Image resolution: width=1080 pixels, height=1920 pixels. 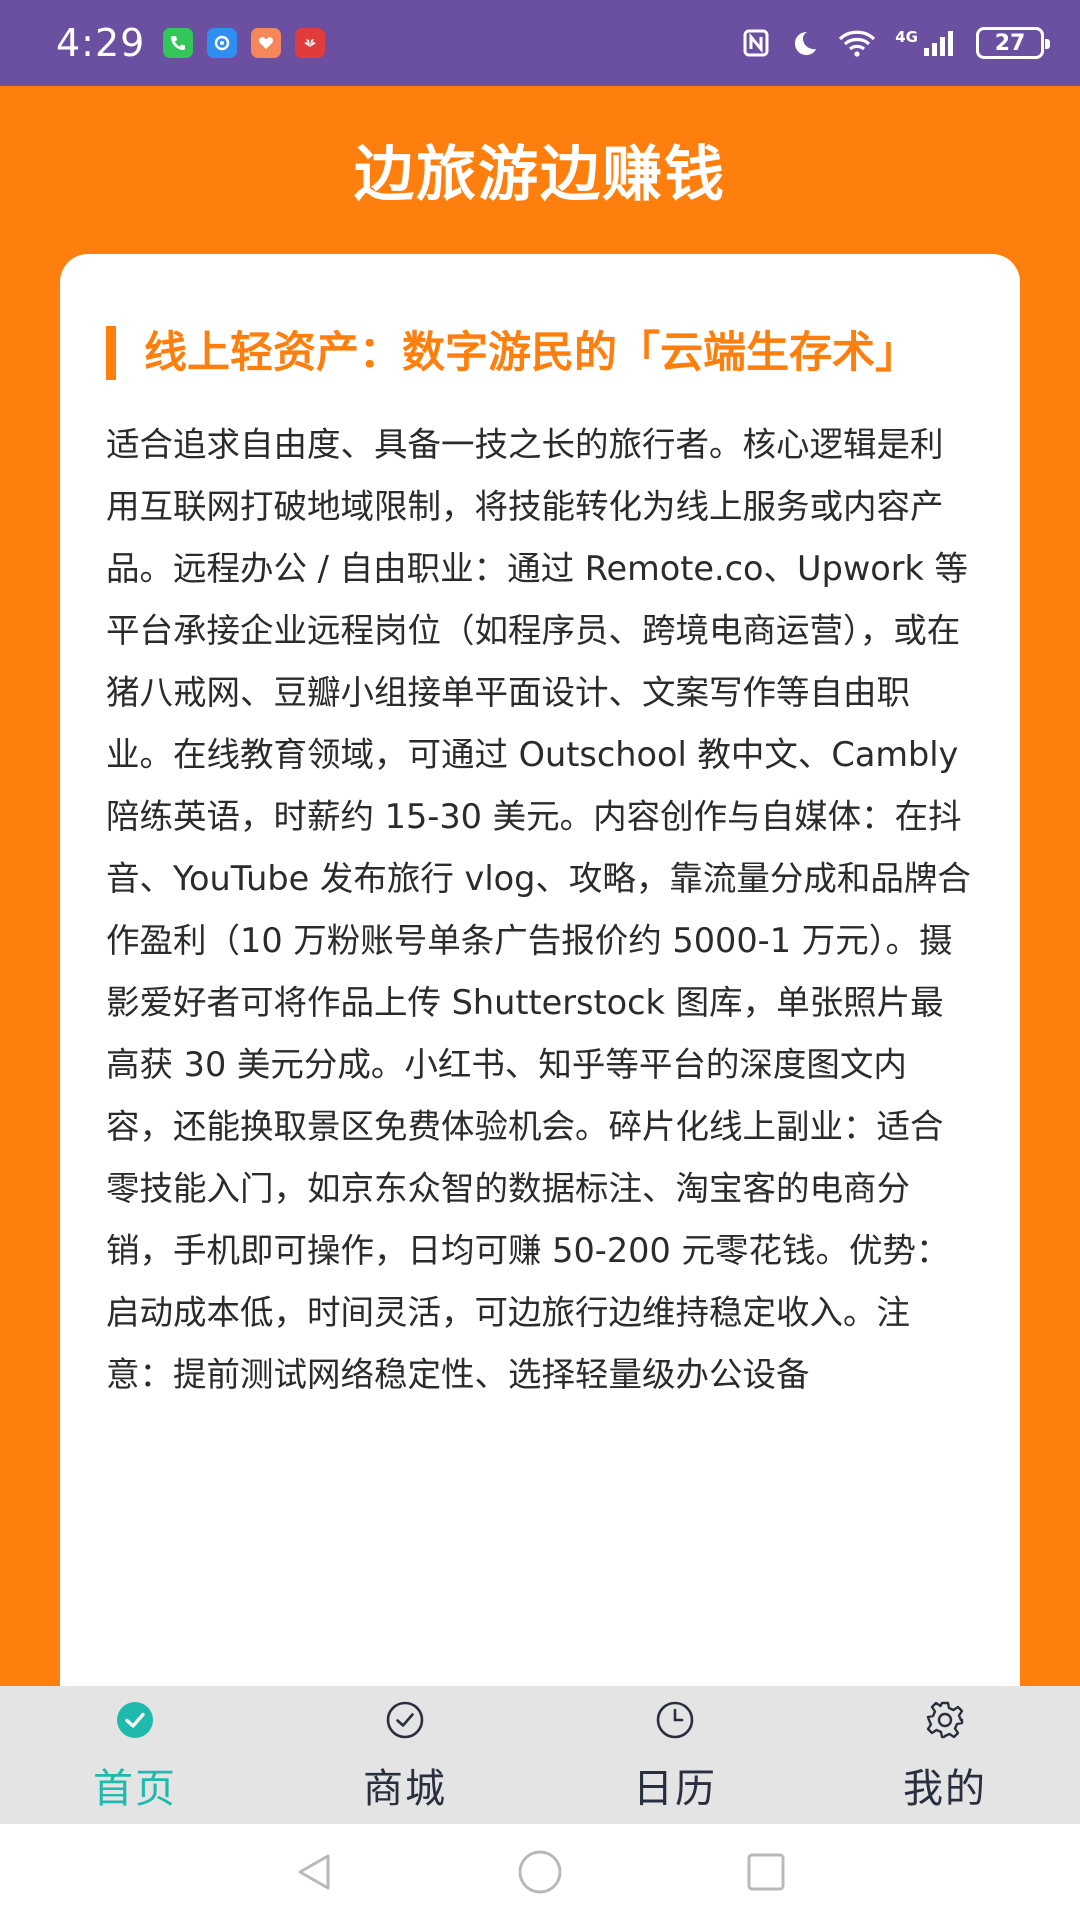 What do you see at coordinates (539, 353) in the screenshot?
I see `section-heading: 线上轻资产：数字游民的「云端生存术」` at bounding box center [539, 353].